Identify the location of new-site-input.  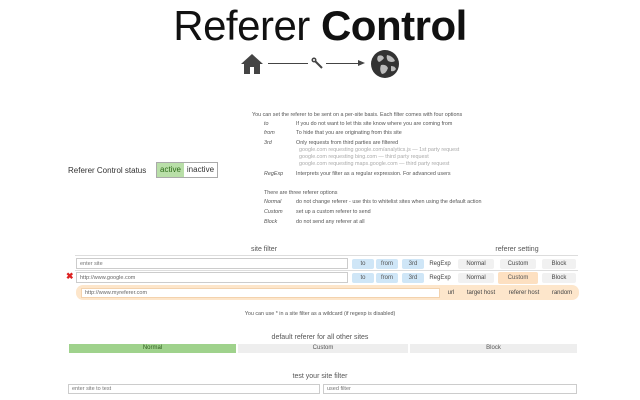
(212, 263).